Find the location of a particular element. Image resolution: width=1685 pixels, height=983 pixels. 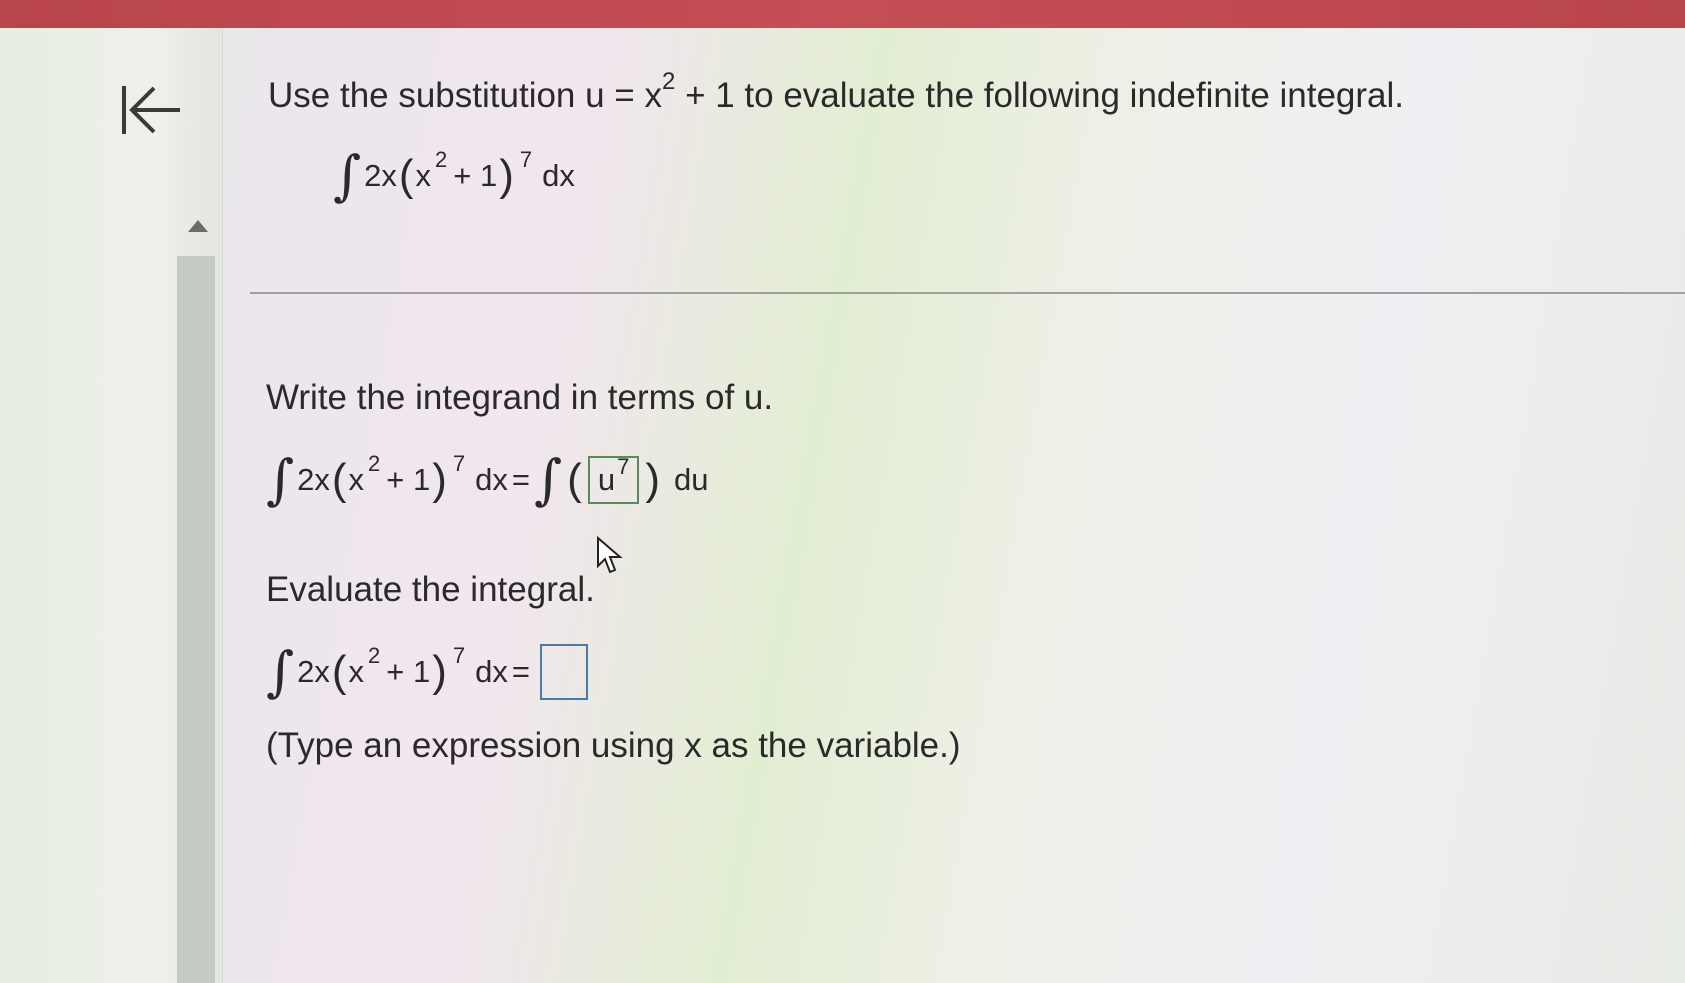

step1-equation: ∫ 2x ( x 2 + 1 ) 7 dx = ∫ ( u7 ) du is located at coordinates (487, 479).